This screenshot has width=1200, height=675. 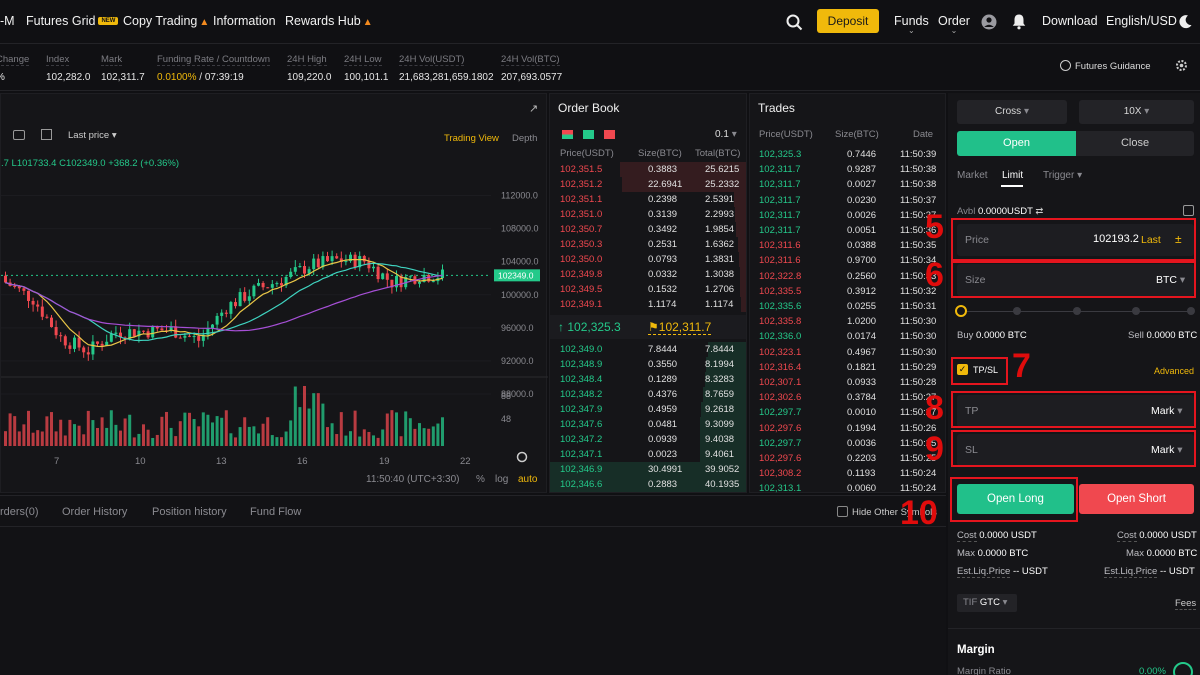 What do you see at coordinates (648, 454) in the screenshot?
I see `bid-row: 102,347.1 0.0023 9.4061` at bounding box center [648, 454].